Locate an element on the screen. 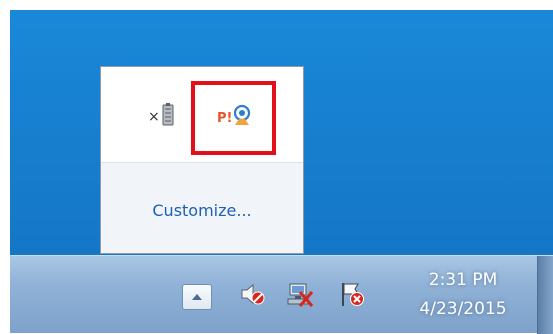 The width and height of the screenshot is (553, 334). battery-prefix: × is located at coordinates (154, 117).